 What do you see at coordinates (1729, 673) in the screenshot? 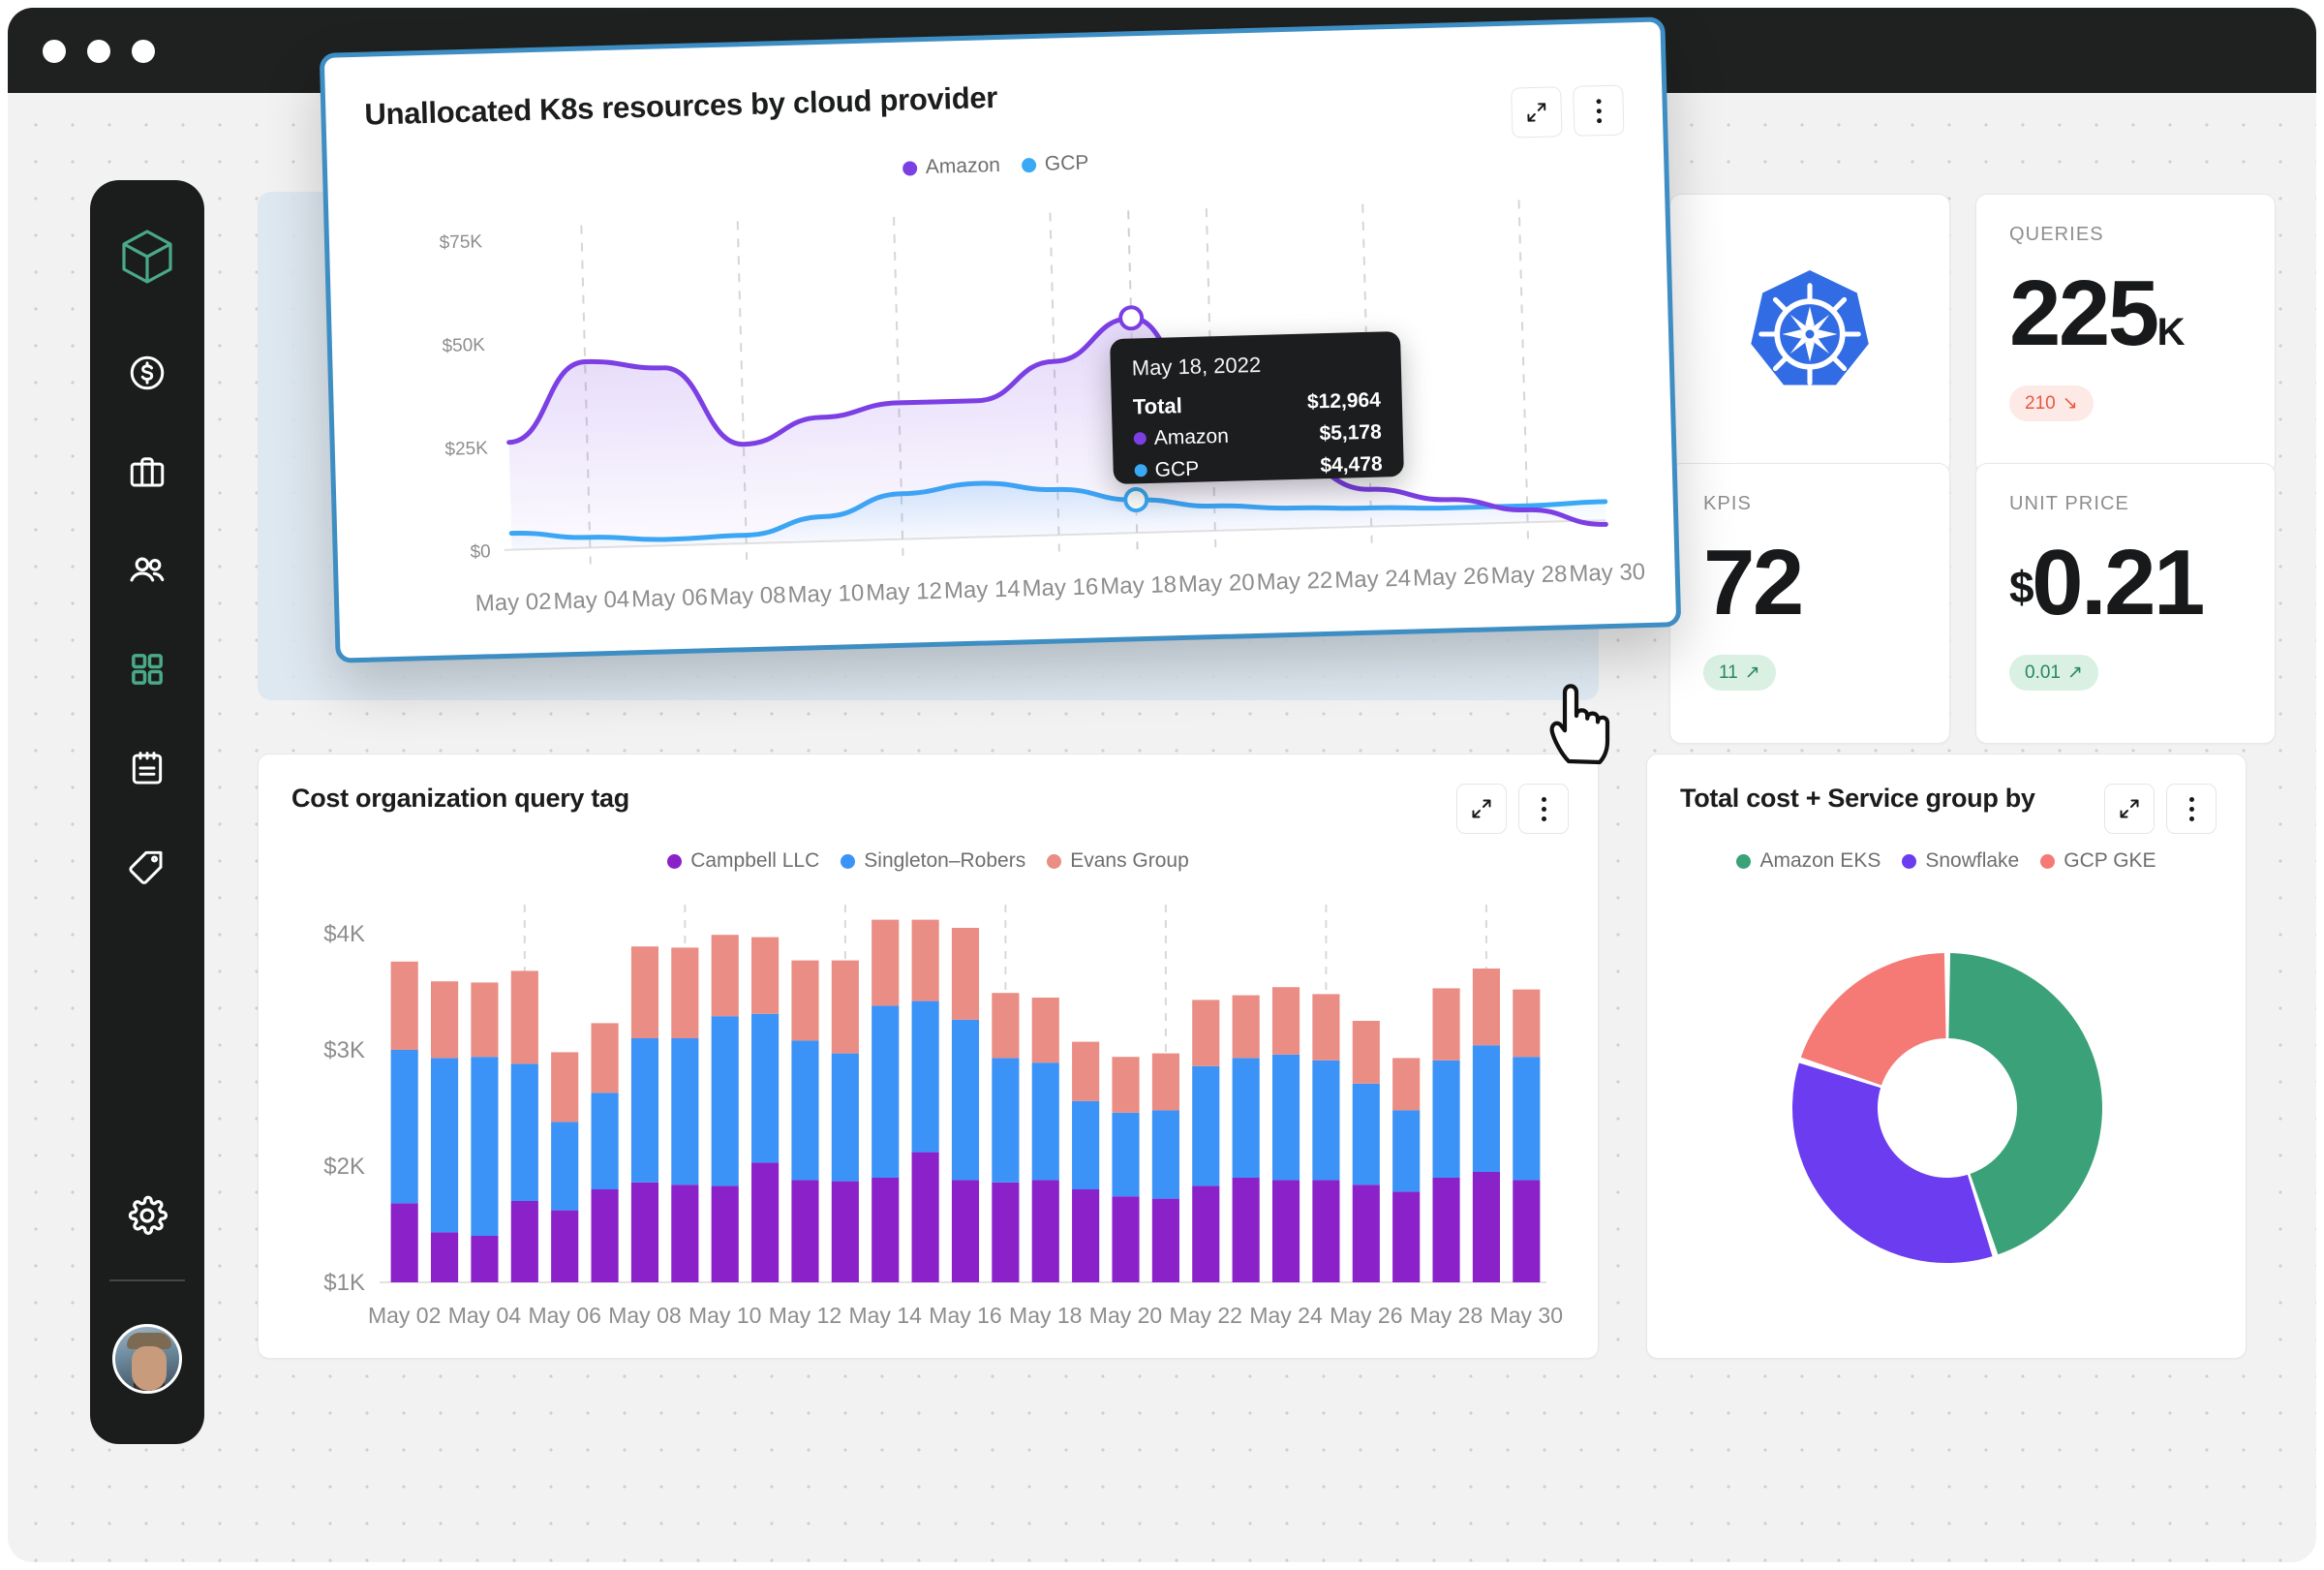
I see `kpis-trend-value: 11` at bounding box center [1729, 673].